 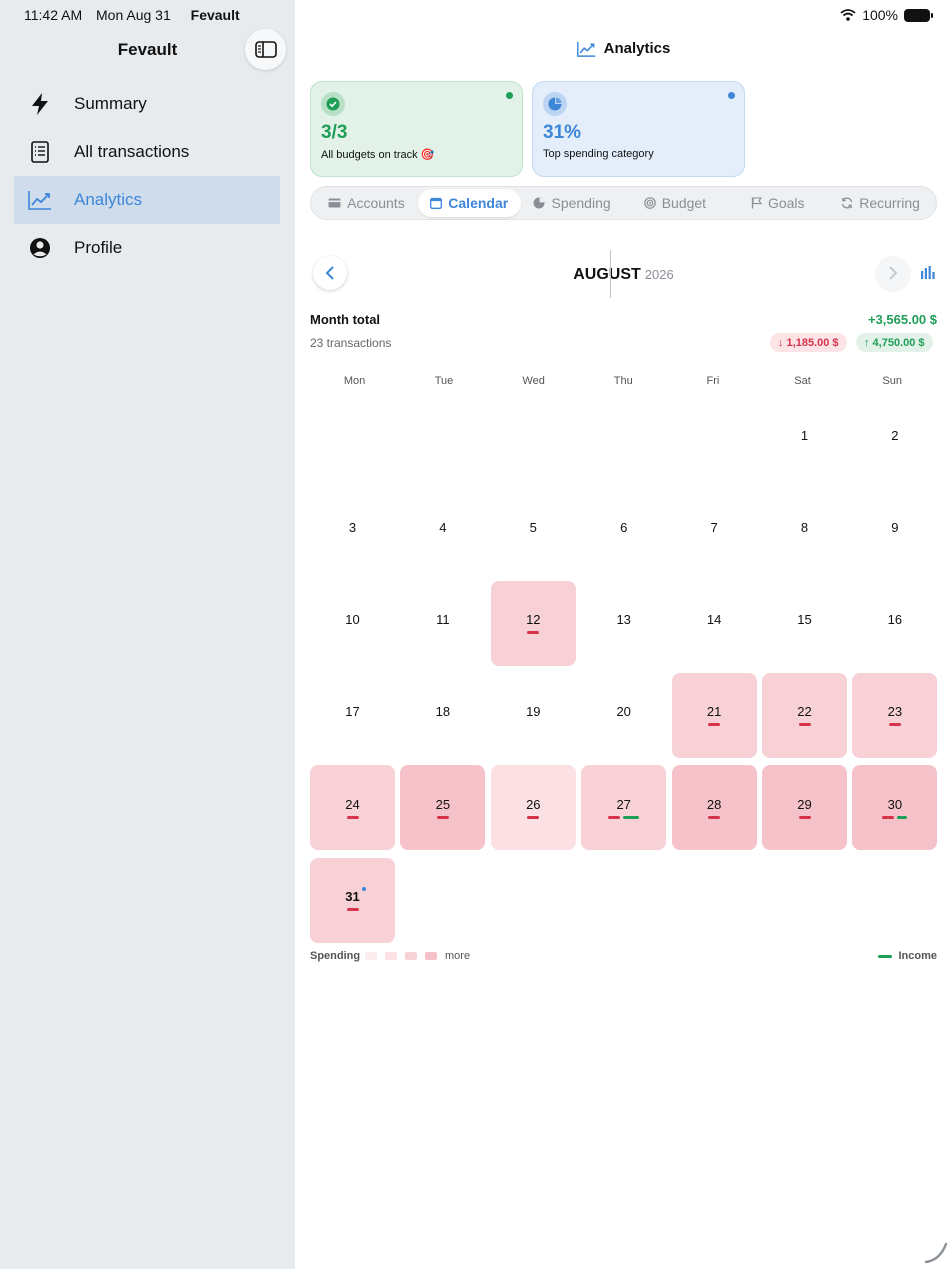 I want to click on calendar-day: 6, so click(x=623, y=530).